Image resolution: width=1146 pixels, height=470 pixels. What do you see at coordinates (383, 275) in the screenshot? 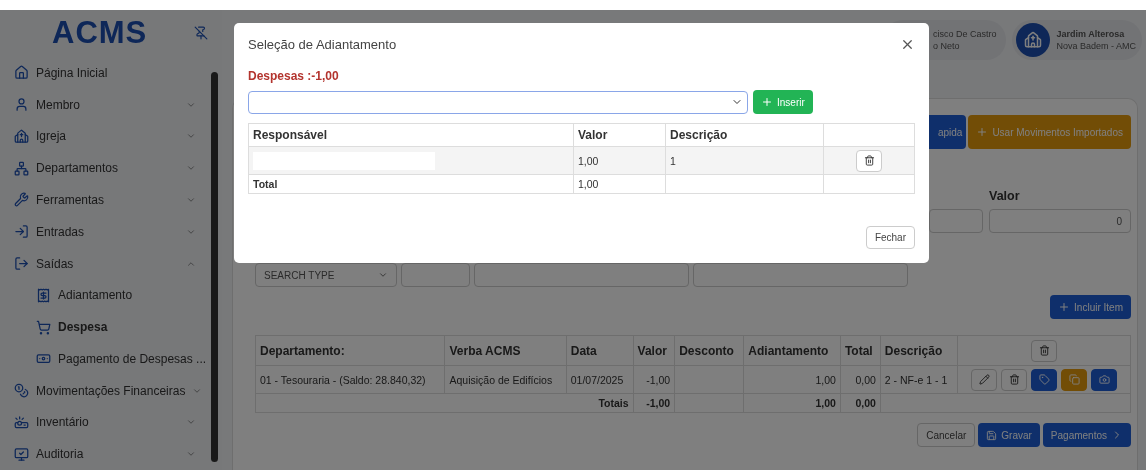
I see `caret-icon` at bounding box center [383, 275].